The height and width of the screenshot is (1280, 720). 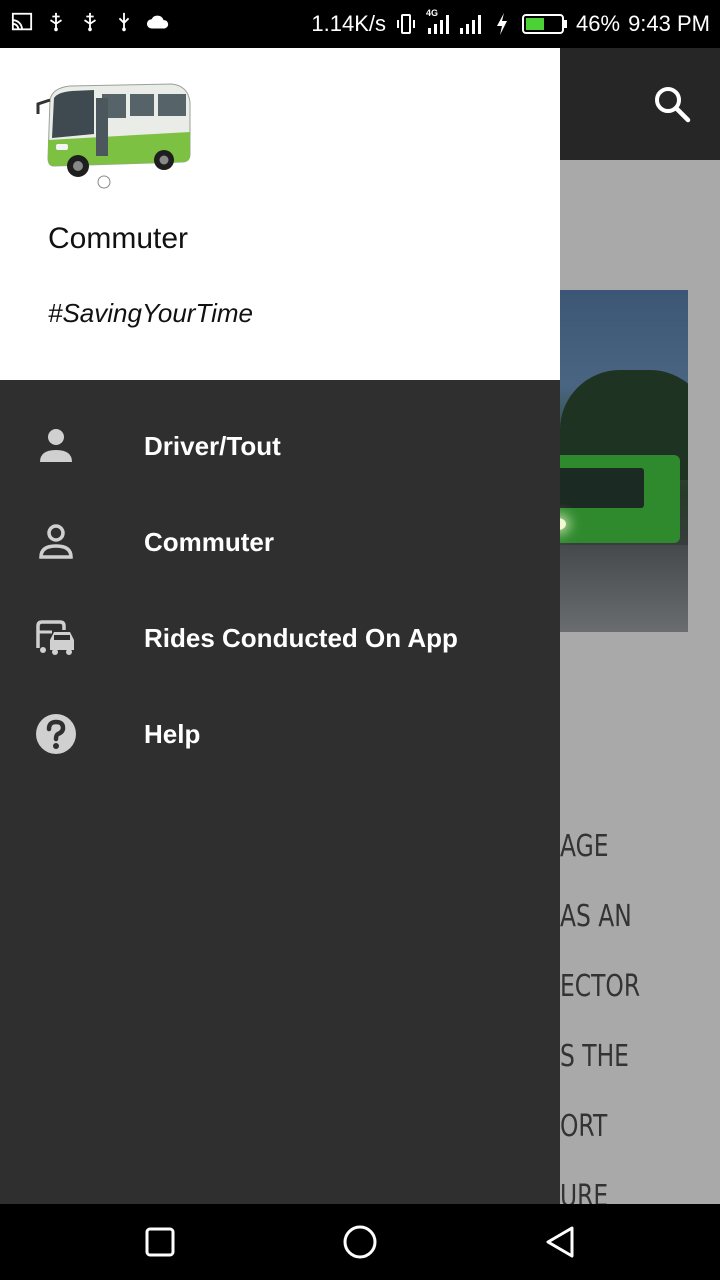 What do you see at coordinates (56, 638) in the screenshot?
I see `bus-car-icon` at bounding box center [56, 638].